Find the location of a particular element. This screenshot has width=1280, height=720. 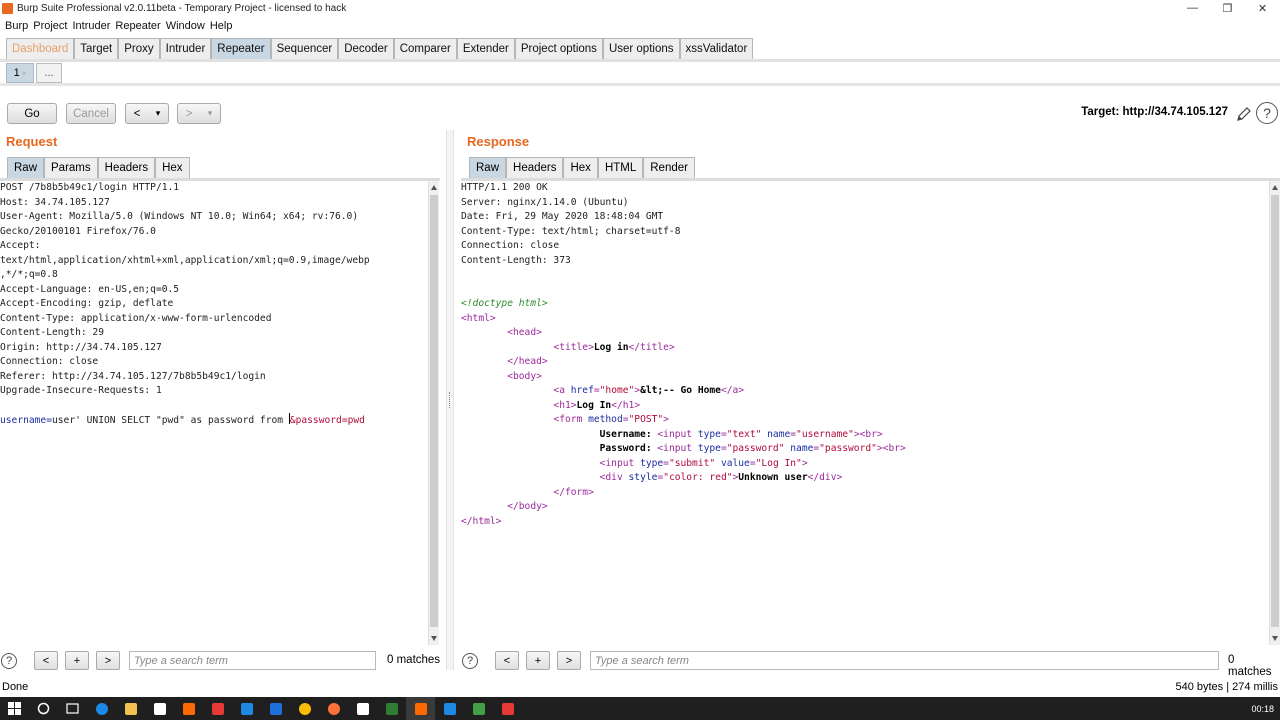

request-scrollbar is located at coordinates (433, 413).